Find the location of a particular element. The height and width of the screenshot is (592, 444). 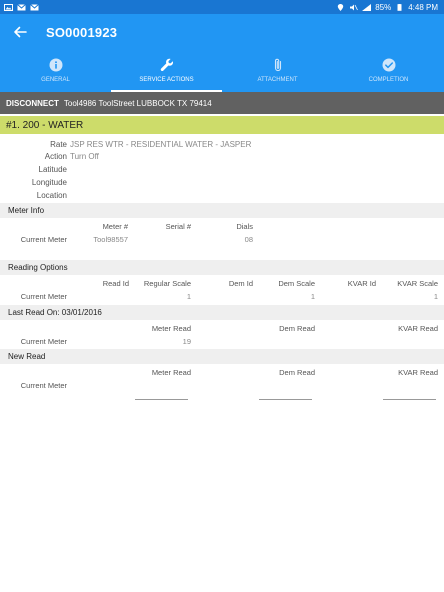

new-dem-read-header: Dem Read is located at coordinates (297, 372).